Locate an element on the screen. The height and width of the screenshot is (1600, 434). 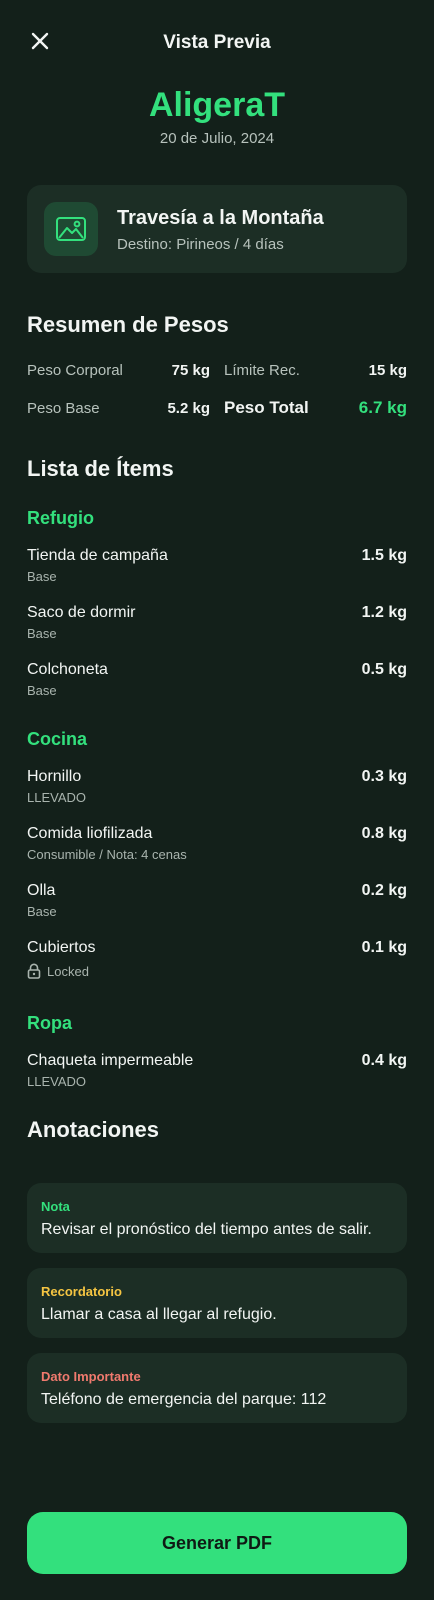
top-bar: Vista Previa is located at coordinates (217, 42).